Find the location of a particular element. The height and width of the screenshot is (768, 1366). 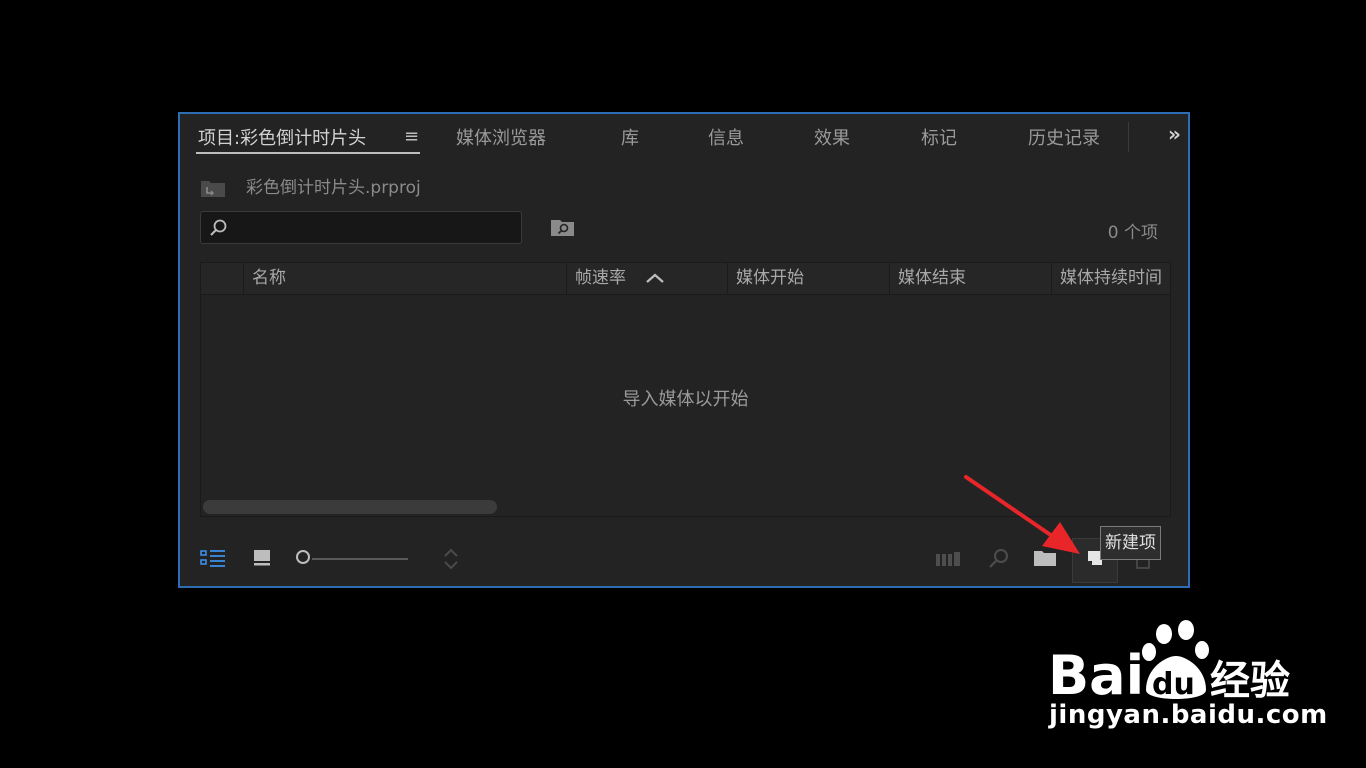

baidu-url: jingyan.baidu.com is located at coordinates (1188, 715).